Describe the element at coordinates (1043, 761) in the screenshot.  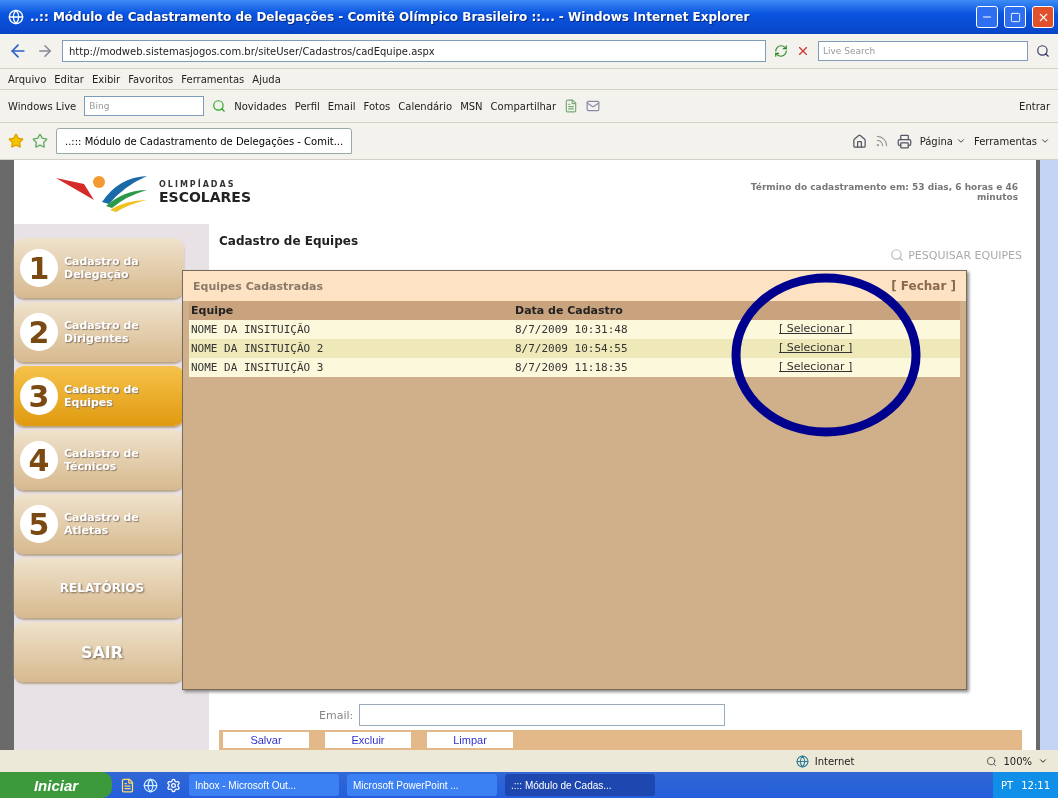
I see `chevron-down-icon` at that location.